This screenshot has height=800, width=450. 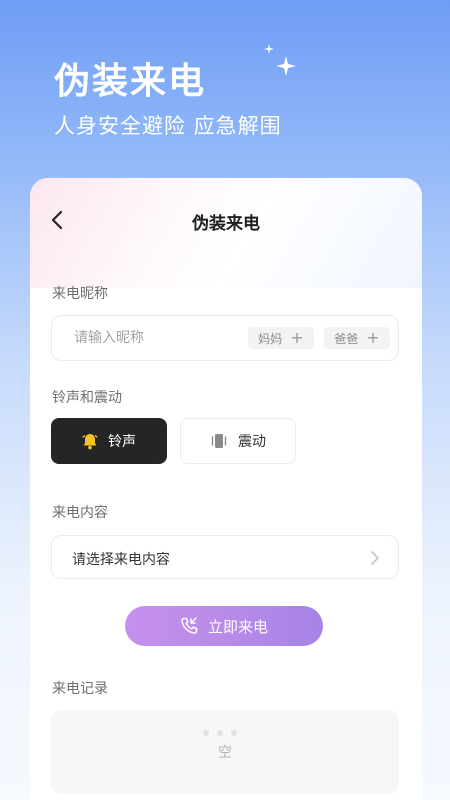 I want to click on vibrate-mode-button: 震动, so click(x=238, y=441).